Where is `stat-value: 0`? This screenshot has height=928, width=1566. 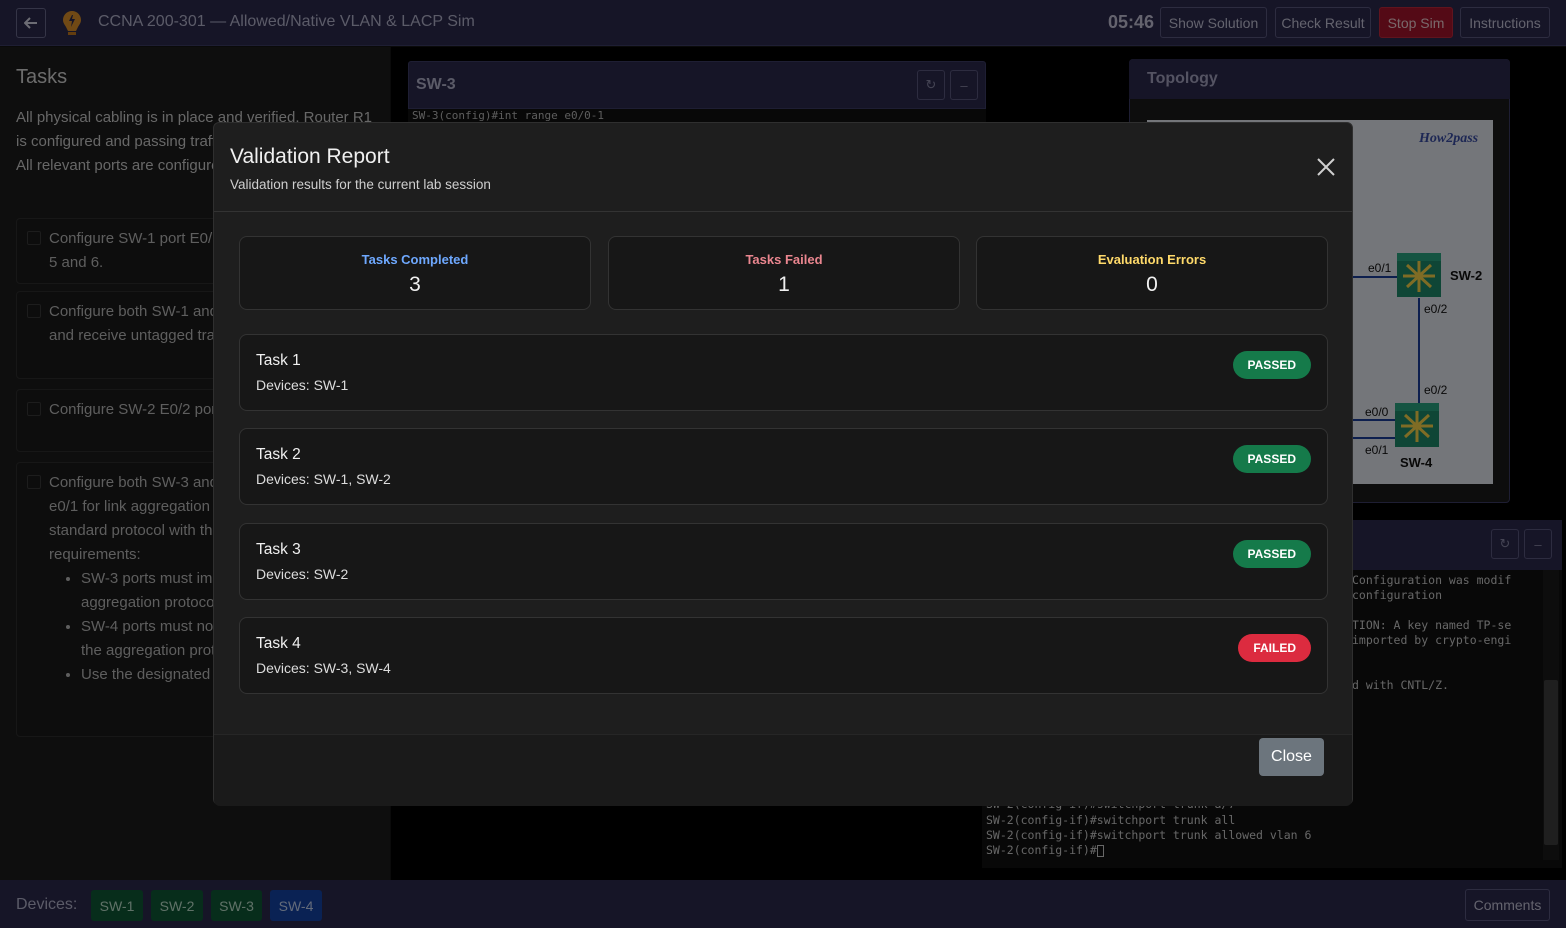 stat-value: 0 is located at coordinates (1152, 284).